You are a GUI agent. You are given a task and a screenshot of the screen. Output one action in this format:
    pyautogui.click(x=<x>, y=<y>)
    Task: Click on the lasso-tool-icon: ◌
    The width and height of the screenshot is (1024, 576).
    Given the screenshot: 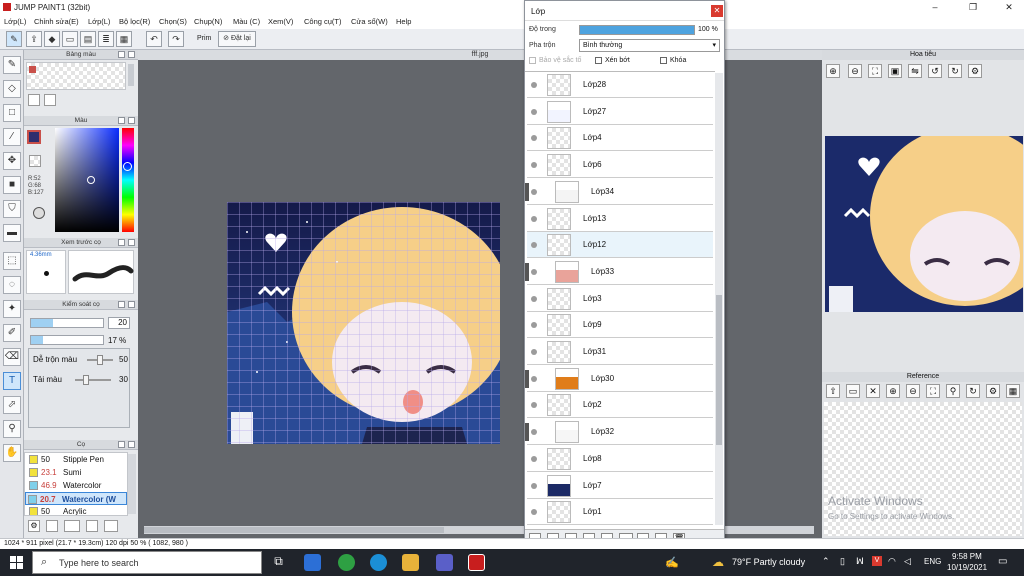 What is the action you would take?
    pyautogui.click(x=12, y=285)
    